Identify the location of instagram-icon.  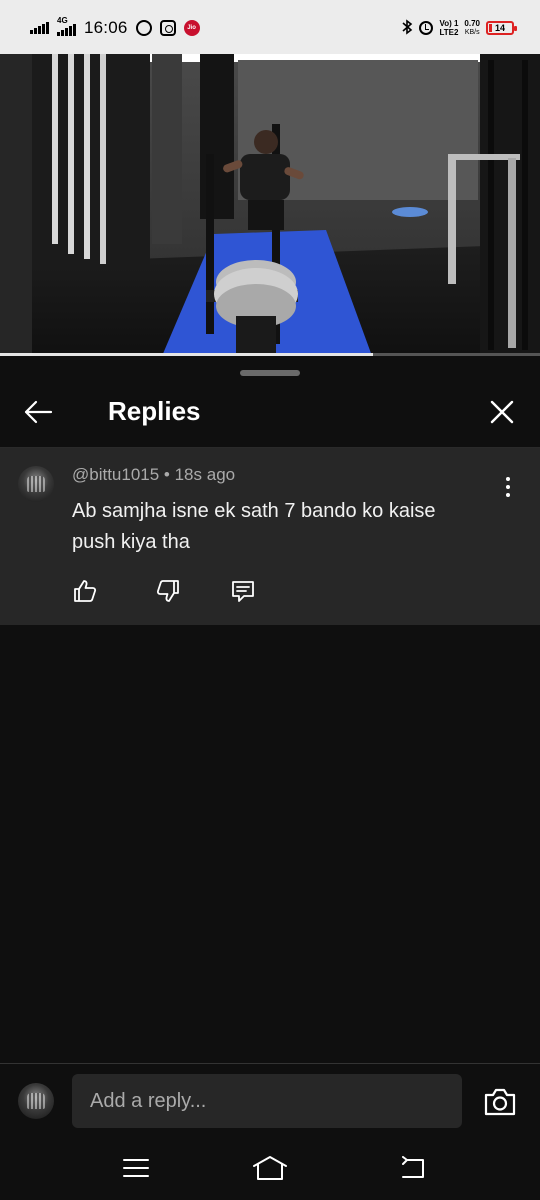
(167, 28).